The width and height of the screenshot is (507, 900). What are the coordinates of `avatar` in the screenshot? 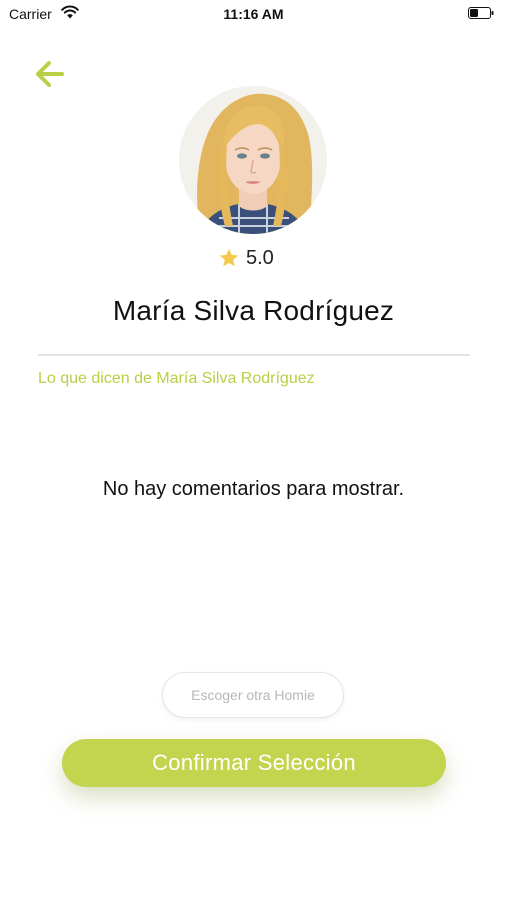 It's located at (253, 160).